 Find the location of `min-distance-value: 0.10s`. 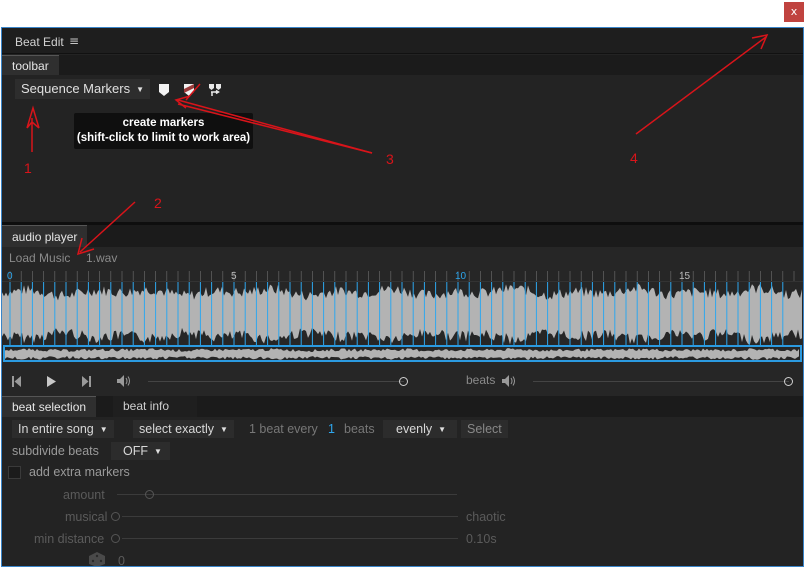

min-distance-value: 0.10s is located at coordinates (481, 539).